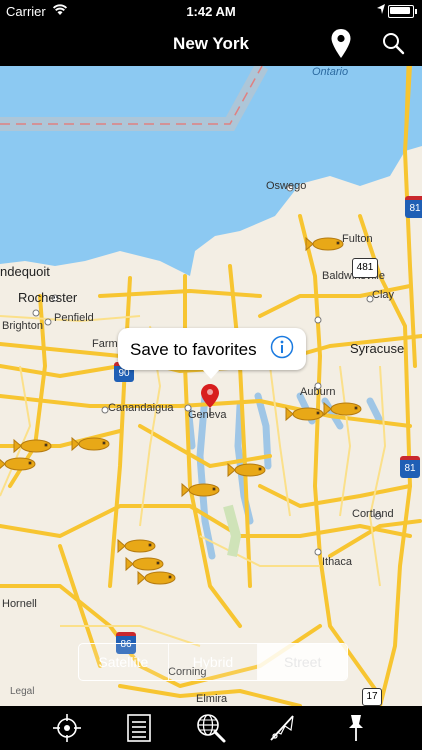 This screenshot has width=422, height=750. What do you see at coordinates (212, 699) in the screenshot?
I see `map-label: Elmira` at bounding box center [212, 699].